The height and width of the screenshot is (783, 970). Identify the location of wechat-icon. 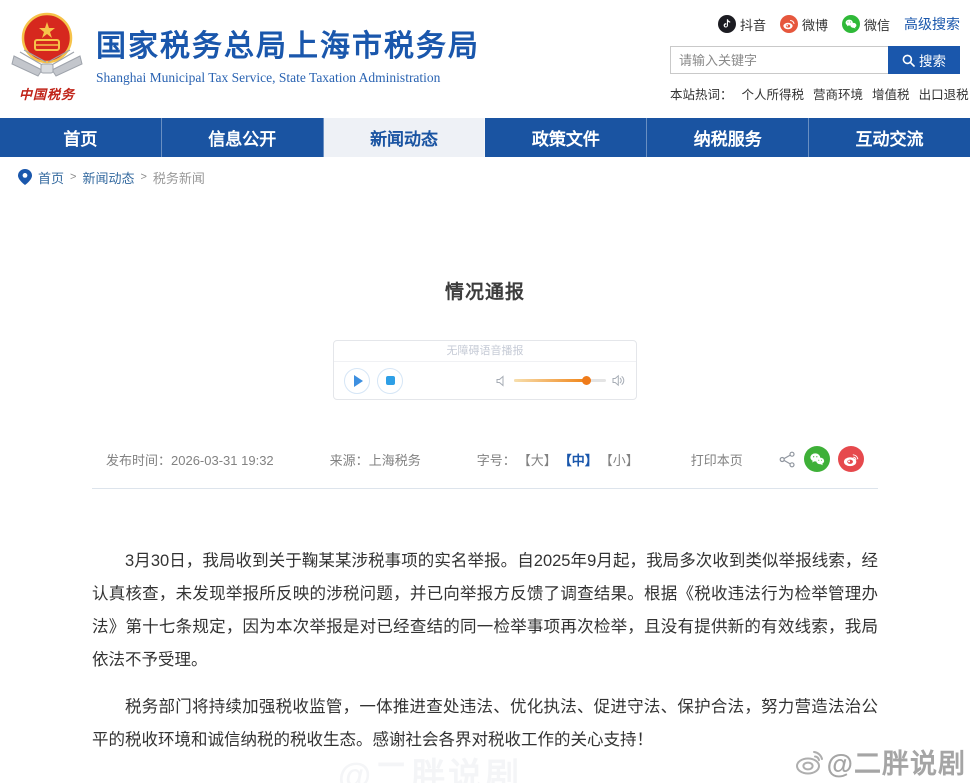
(850, 24).